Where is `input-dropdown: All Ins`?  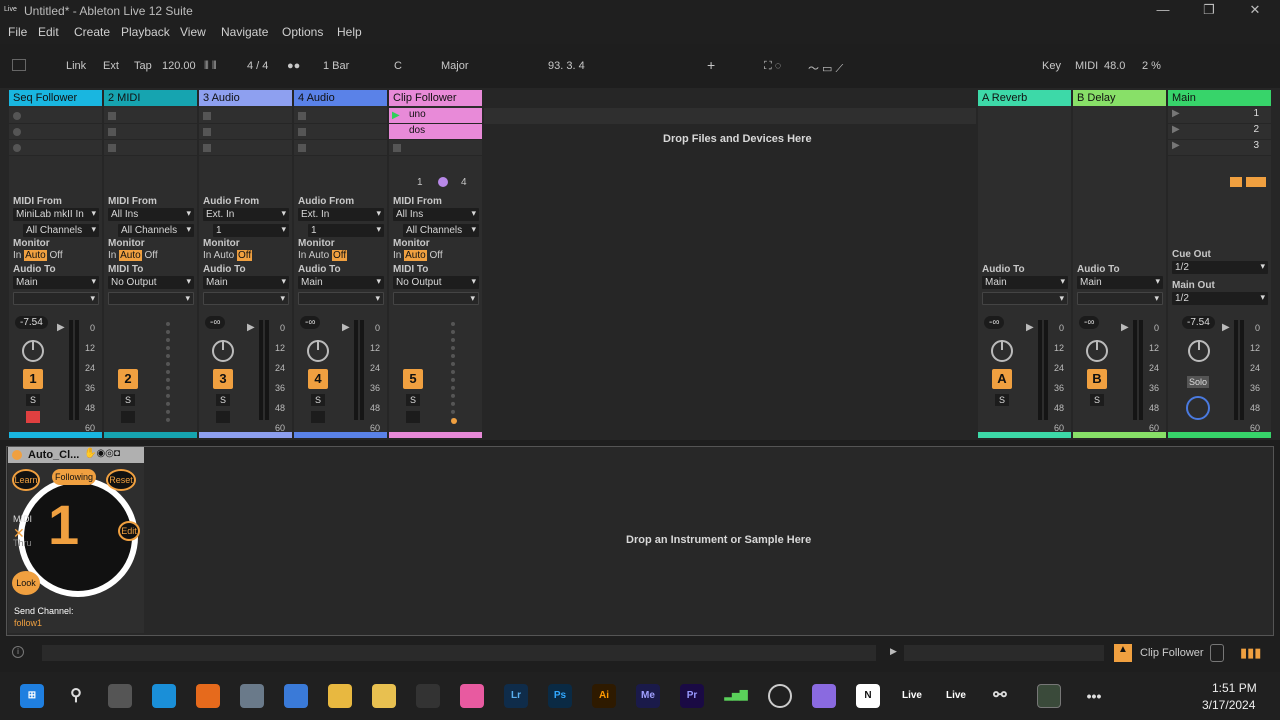
input-dropdown: All Ins is located at coordinates (436, 214).